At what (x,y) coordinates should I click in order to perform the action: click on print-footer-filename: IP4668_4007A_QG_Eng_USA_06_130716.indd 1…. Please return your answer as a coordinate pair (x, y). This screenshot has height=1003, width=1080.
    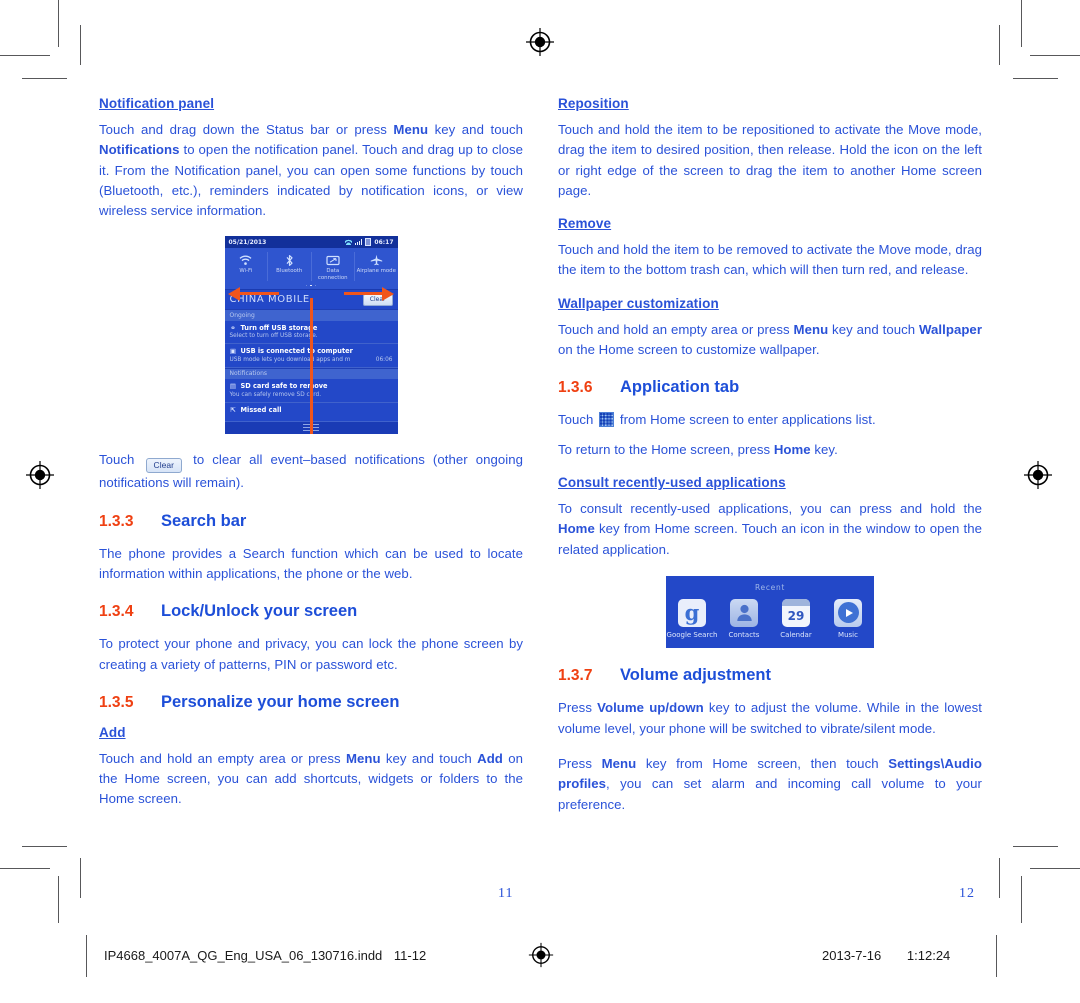
    Looking at the image, I should click on (265, 955).